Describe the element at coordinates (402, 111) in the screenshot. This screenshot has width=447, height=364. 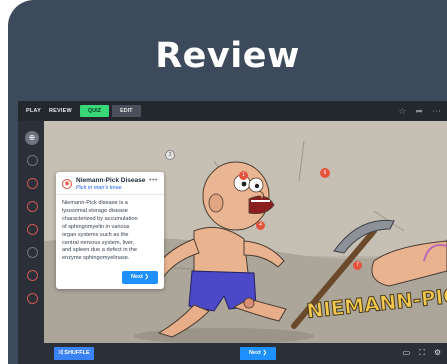
I see `star-icon: ☆` at that location.